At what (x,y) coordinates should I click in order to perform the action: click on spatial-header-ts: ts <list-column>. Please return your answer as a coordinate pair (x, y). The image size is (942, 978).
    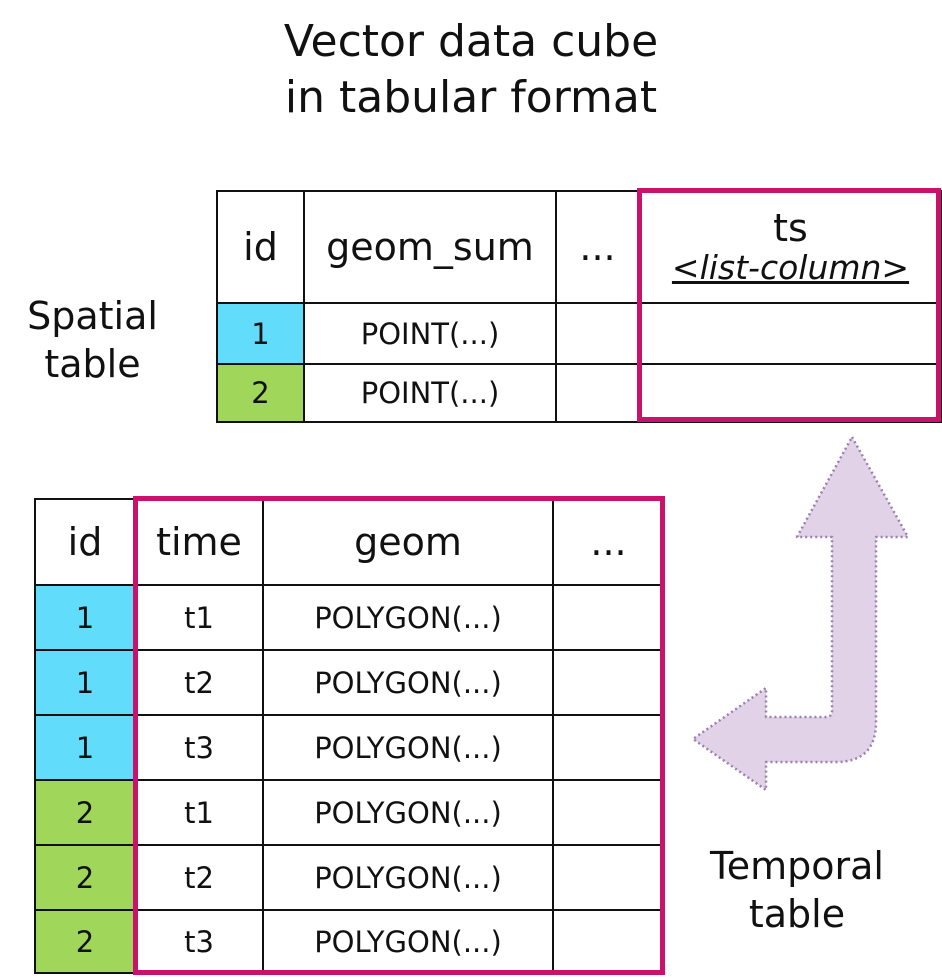
    Looking at the image, I should click on (790, 247).